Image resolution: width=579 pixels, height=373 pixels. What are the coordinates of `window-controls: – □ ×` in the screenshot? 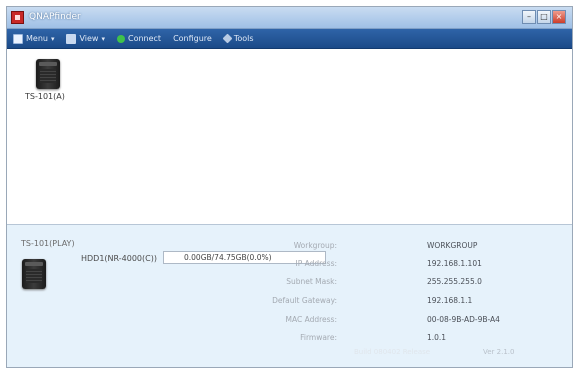 It's located at (543, 17).